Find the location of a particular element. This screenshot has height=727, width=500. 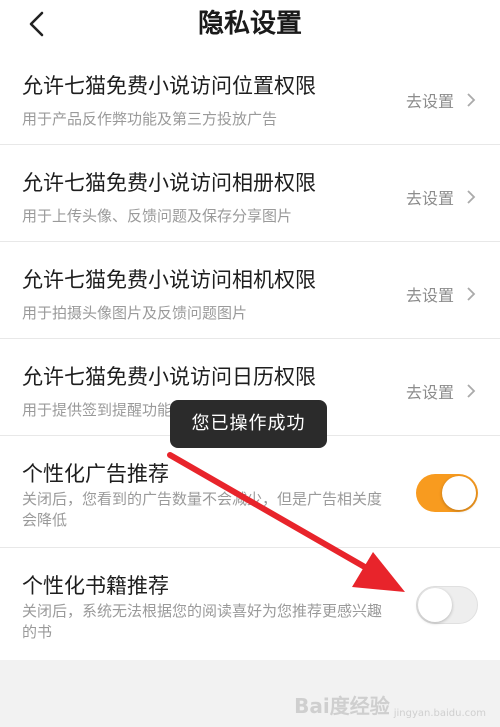

success-toast: 您已操作成功 is located at coordinates (248, 424).